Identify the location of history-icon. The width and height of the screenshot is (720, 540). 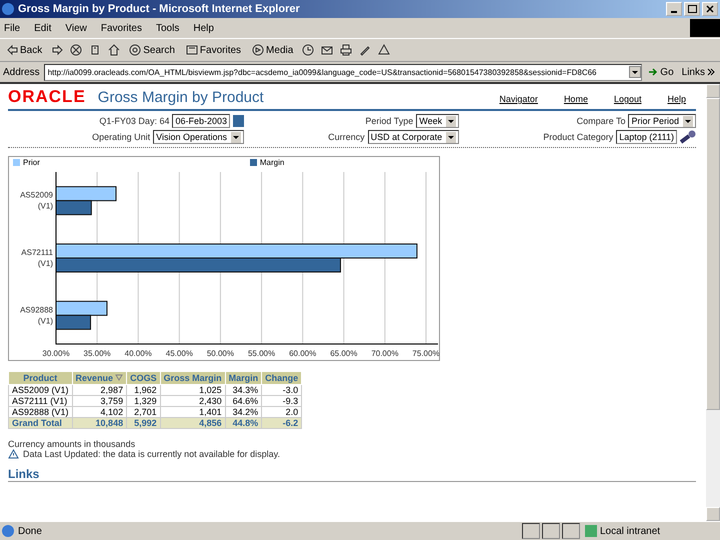
(308, 50).